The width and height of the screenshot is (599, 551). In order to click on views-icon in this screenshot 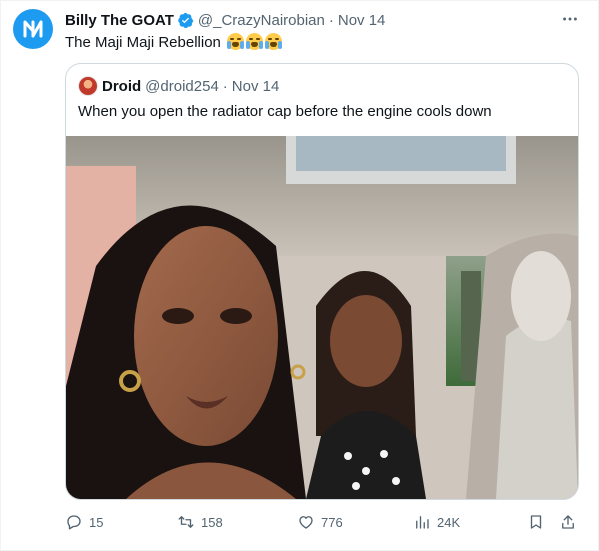, I will do `click(422, 522)`.